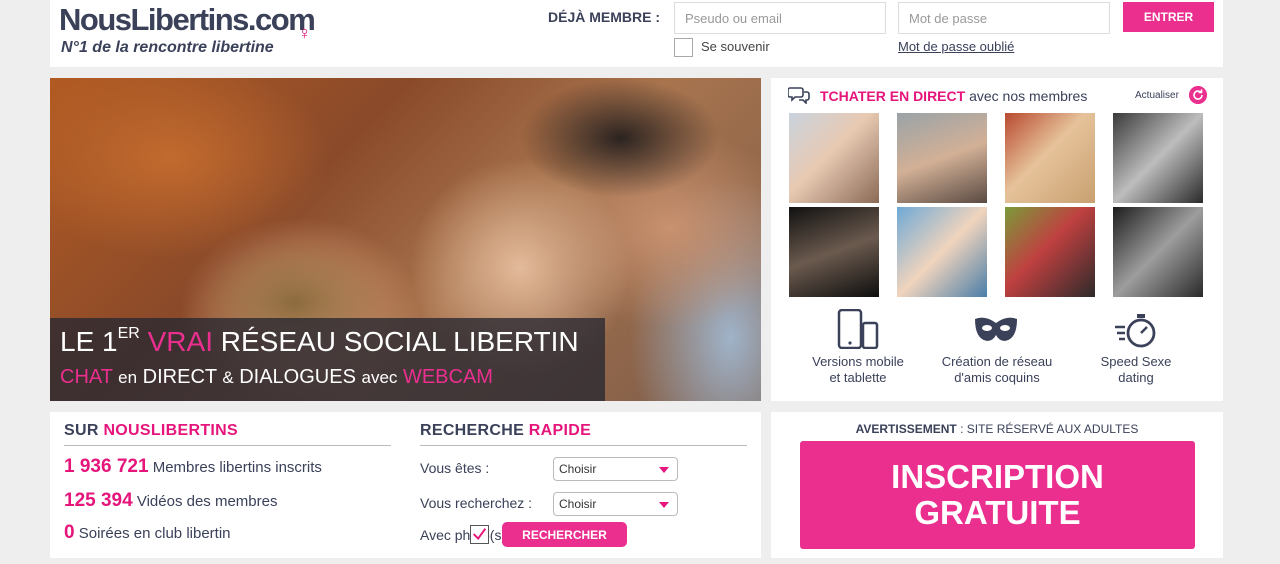 Image resolution: width=1280 pixels, height=564 pixels. I want to click on hero-text: DIALOGUES, so click(297, 377).